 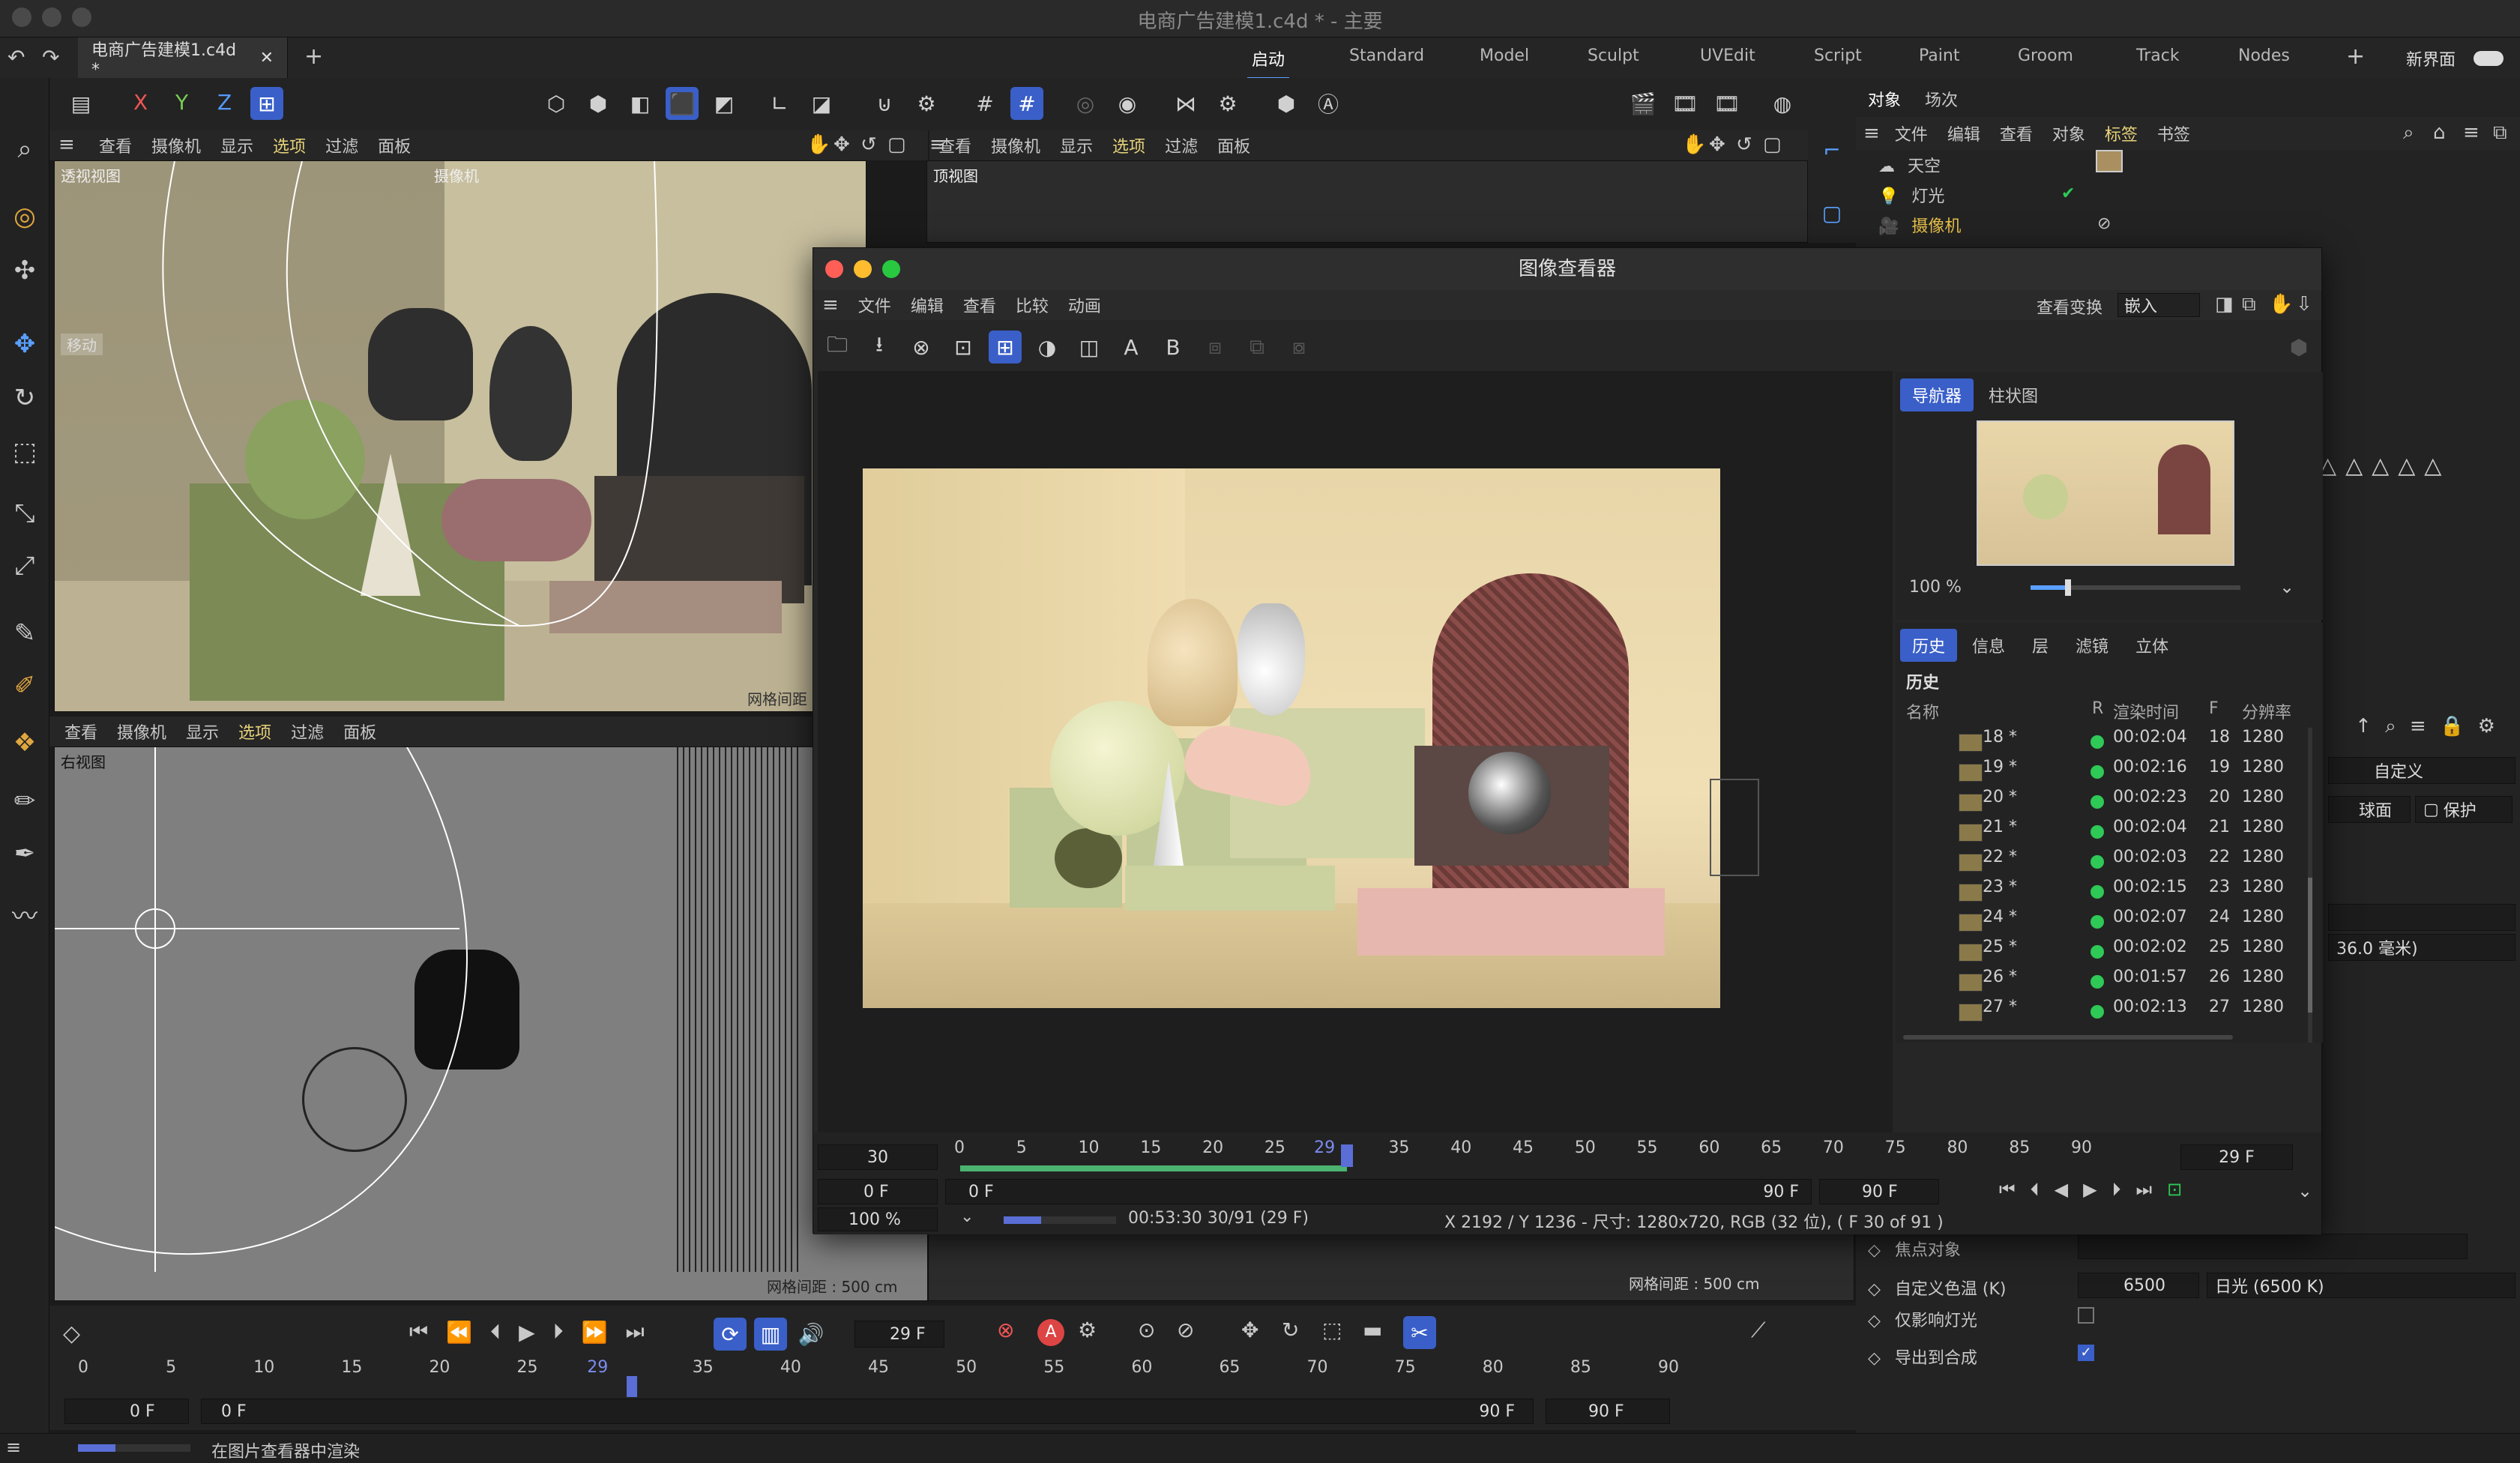 I want to click on home-icon: ⌂, so click(x=2439, y=132).